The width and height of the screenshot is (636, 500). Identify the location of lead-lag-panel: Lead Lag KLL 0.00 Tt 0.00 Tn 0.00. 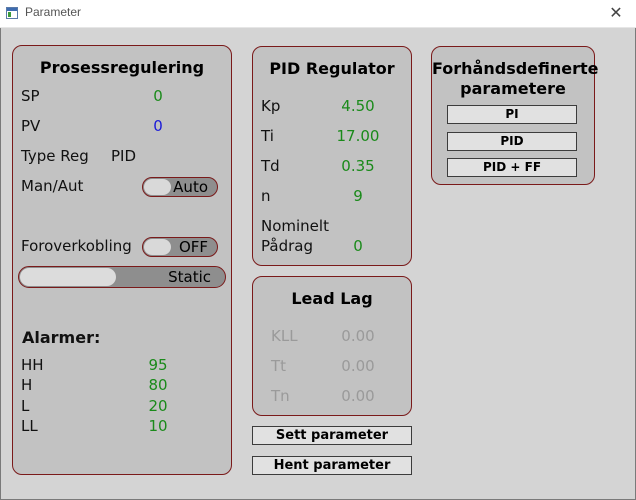
(332, 346).